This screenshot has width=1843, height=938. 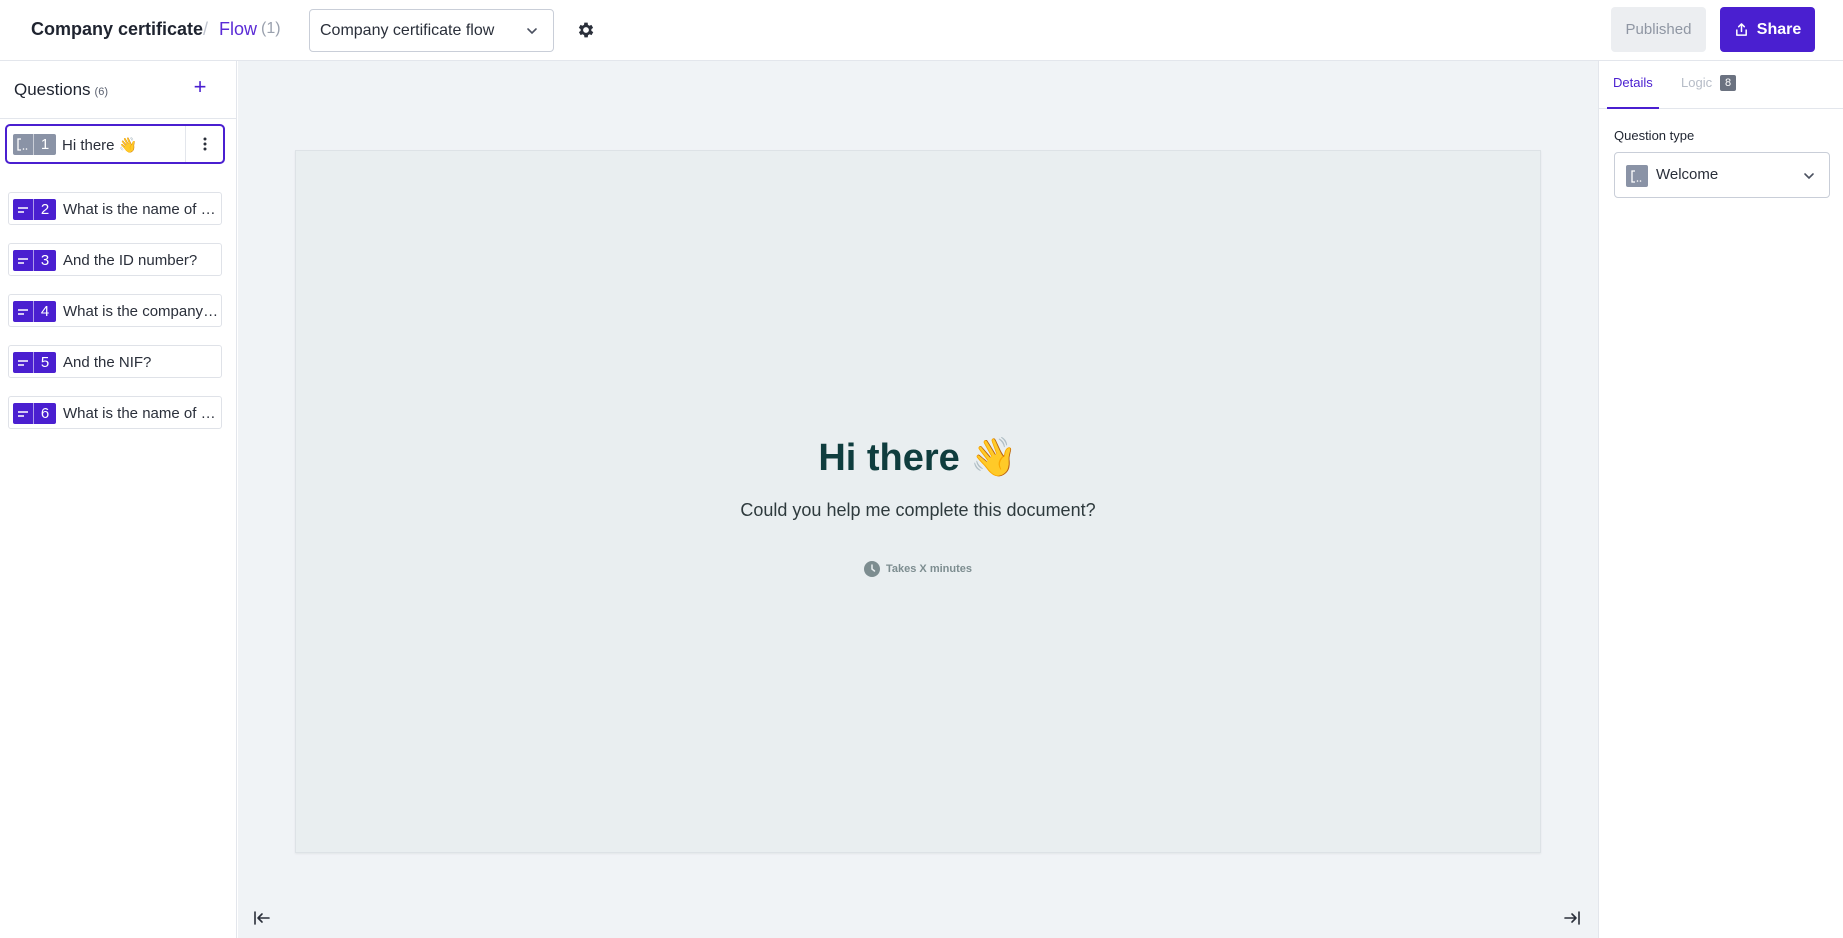 What do you see at coordinates (141, 311) in the screenshot?
I see `question-label: What is the company address?` at bounding box center [141, 311].